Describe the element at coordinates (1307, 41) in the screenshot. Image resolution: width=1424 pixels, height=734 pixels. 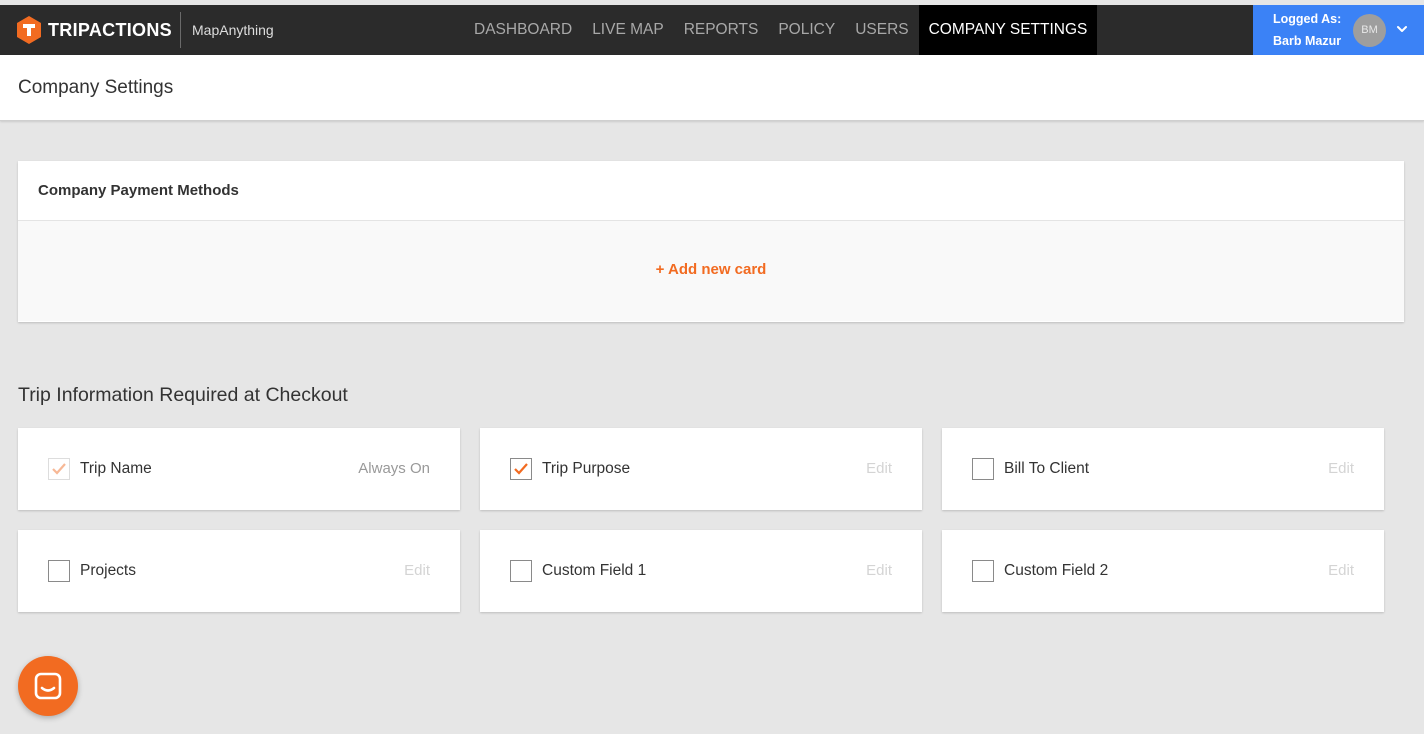
I see `user-name: Barb Mazur` at that location.